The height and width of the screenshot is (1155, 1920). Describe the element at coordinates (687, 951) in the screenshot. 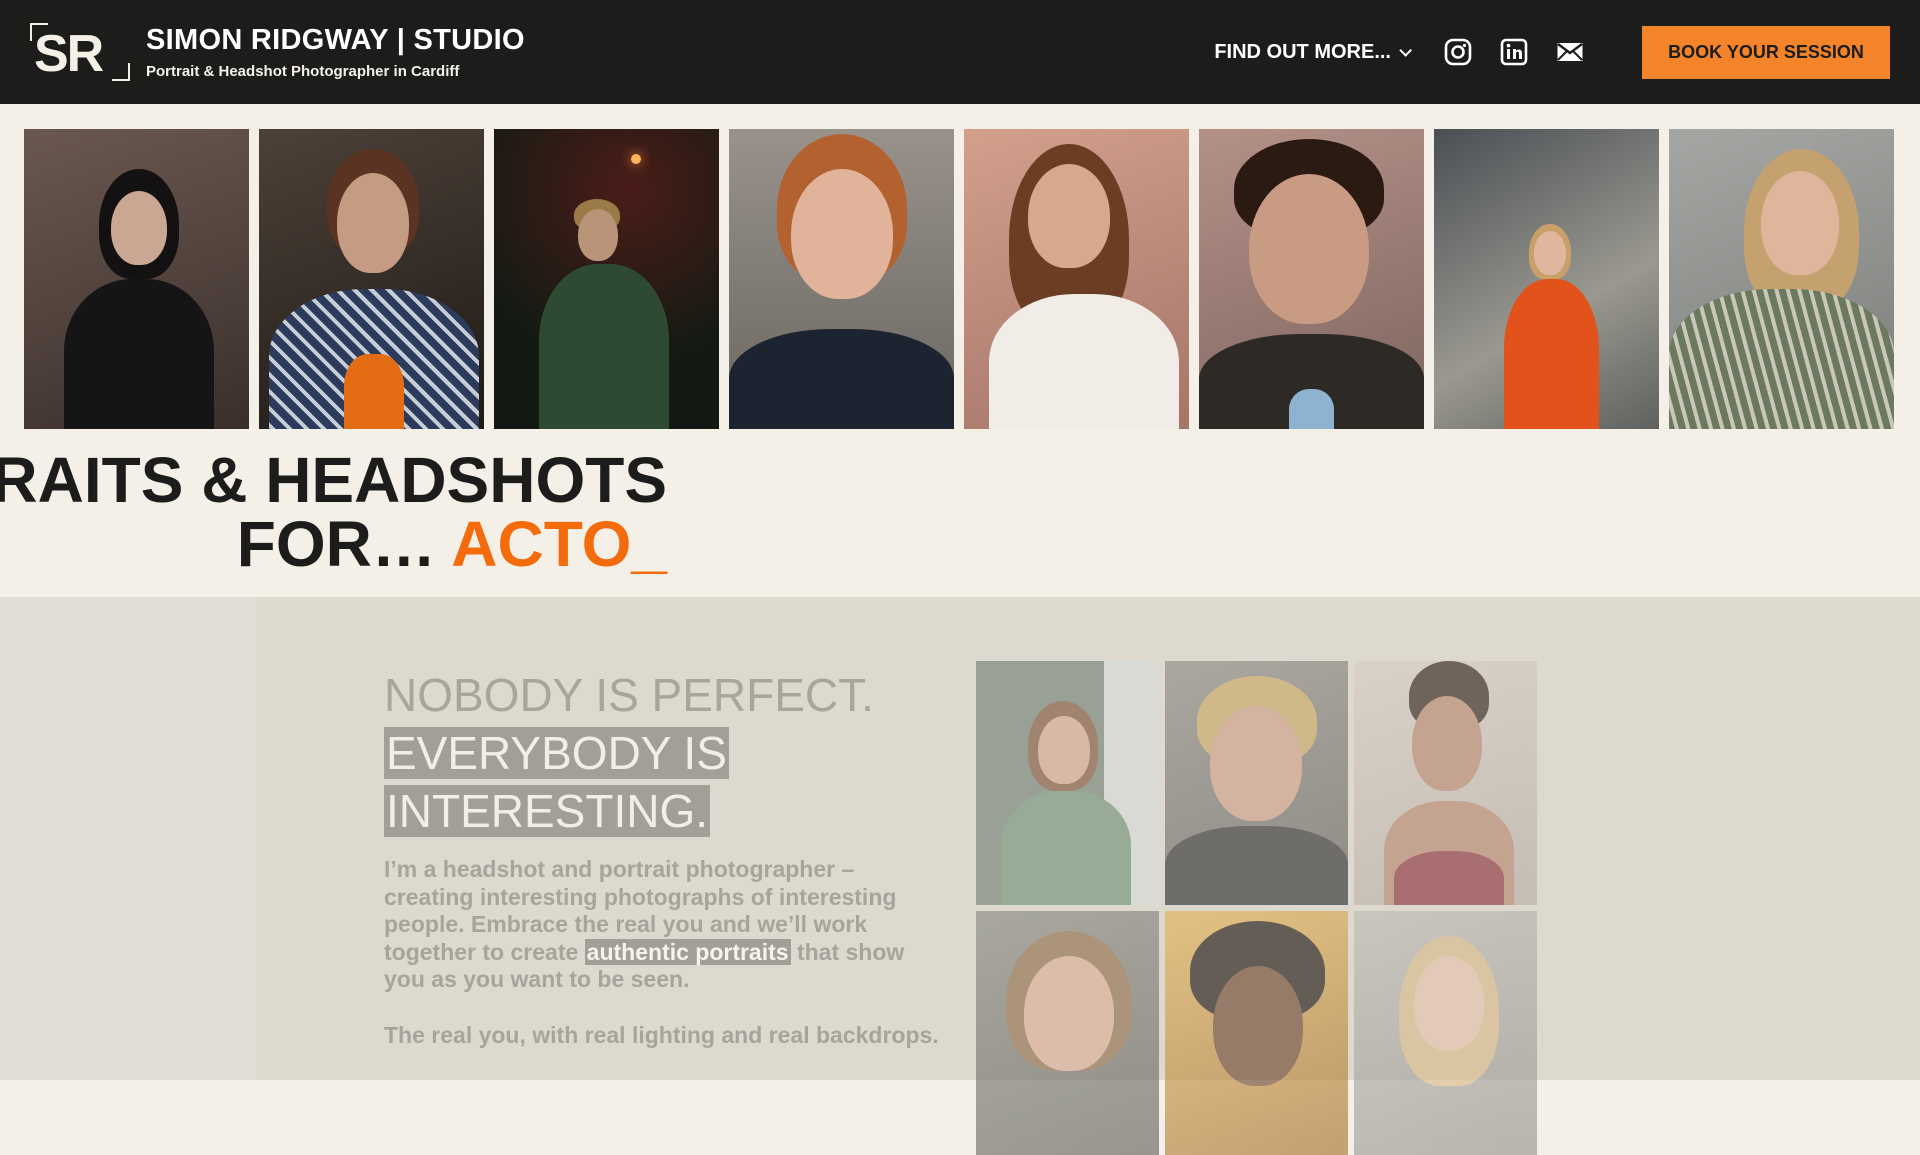

I see `authentic-portraits-link: authentic portraits` at that location.